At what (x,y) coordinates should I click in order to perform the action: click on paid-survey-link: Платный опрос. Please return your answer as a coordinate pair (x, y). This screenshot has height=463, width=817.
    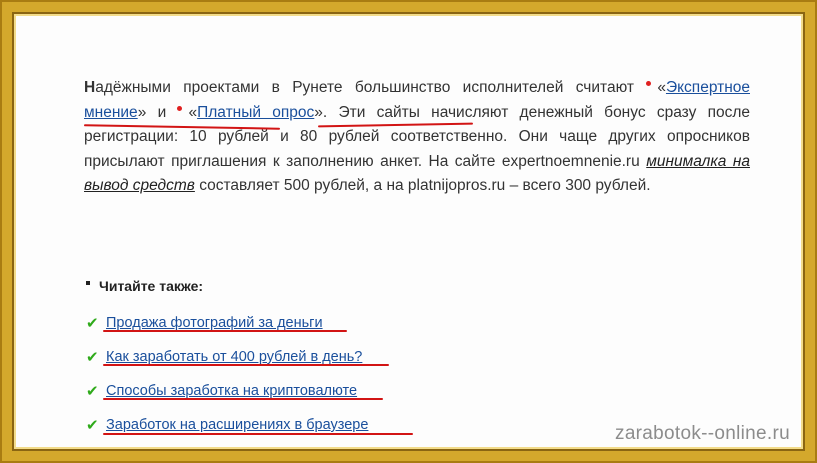
    Looking at the image, I should click on (255, 112).